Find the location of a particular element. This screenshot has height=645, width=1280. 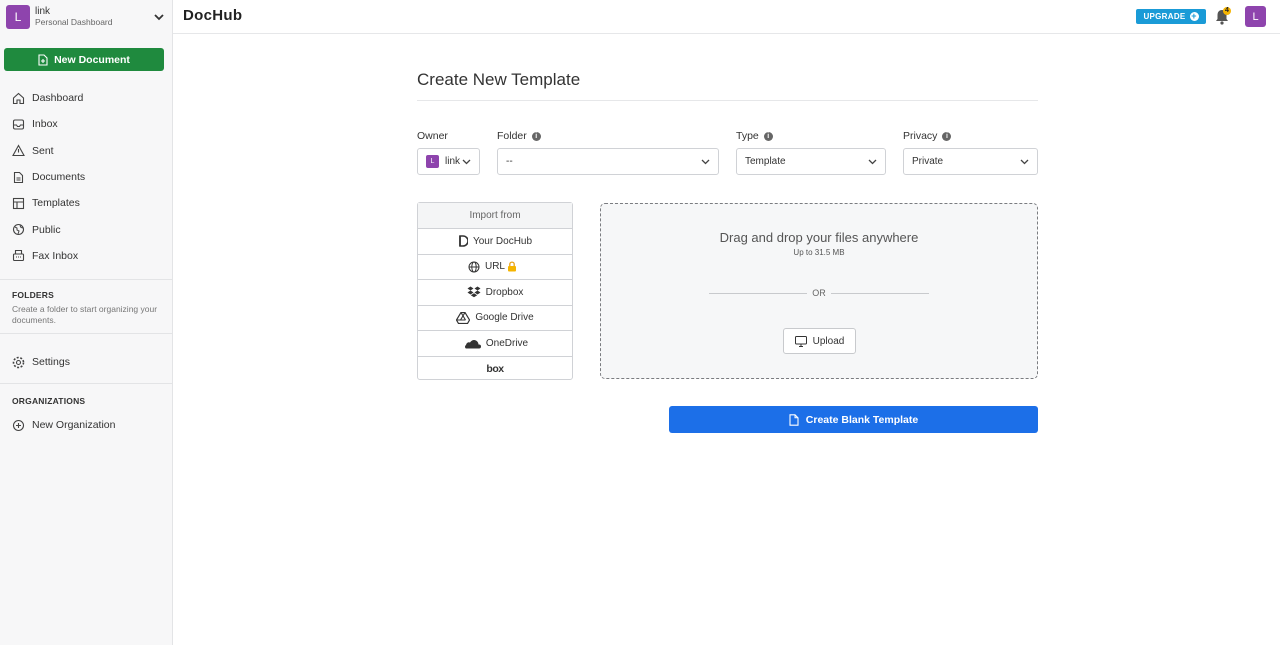

new-organization-label: New Organization is located at coordinates (74, 425).